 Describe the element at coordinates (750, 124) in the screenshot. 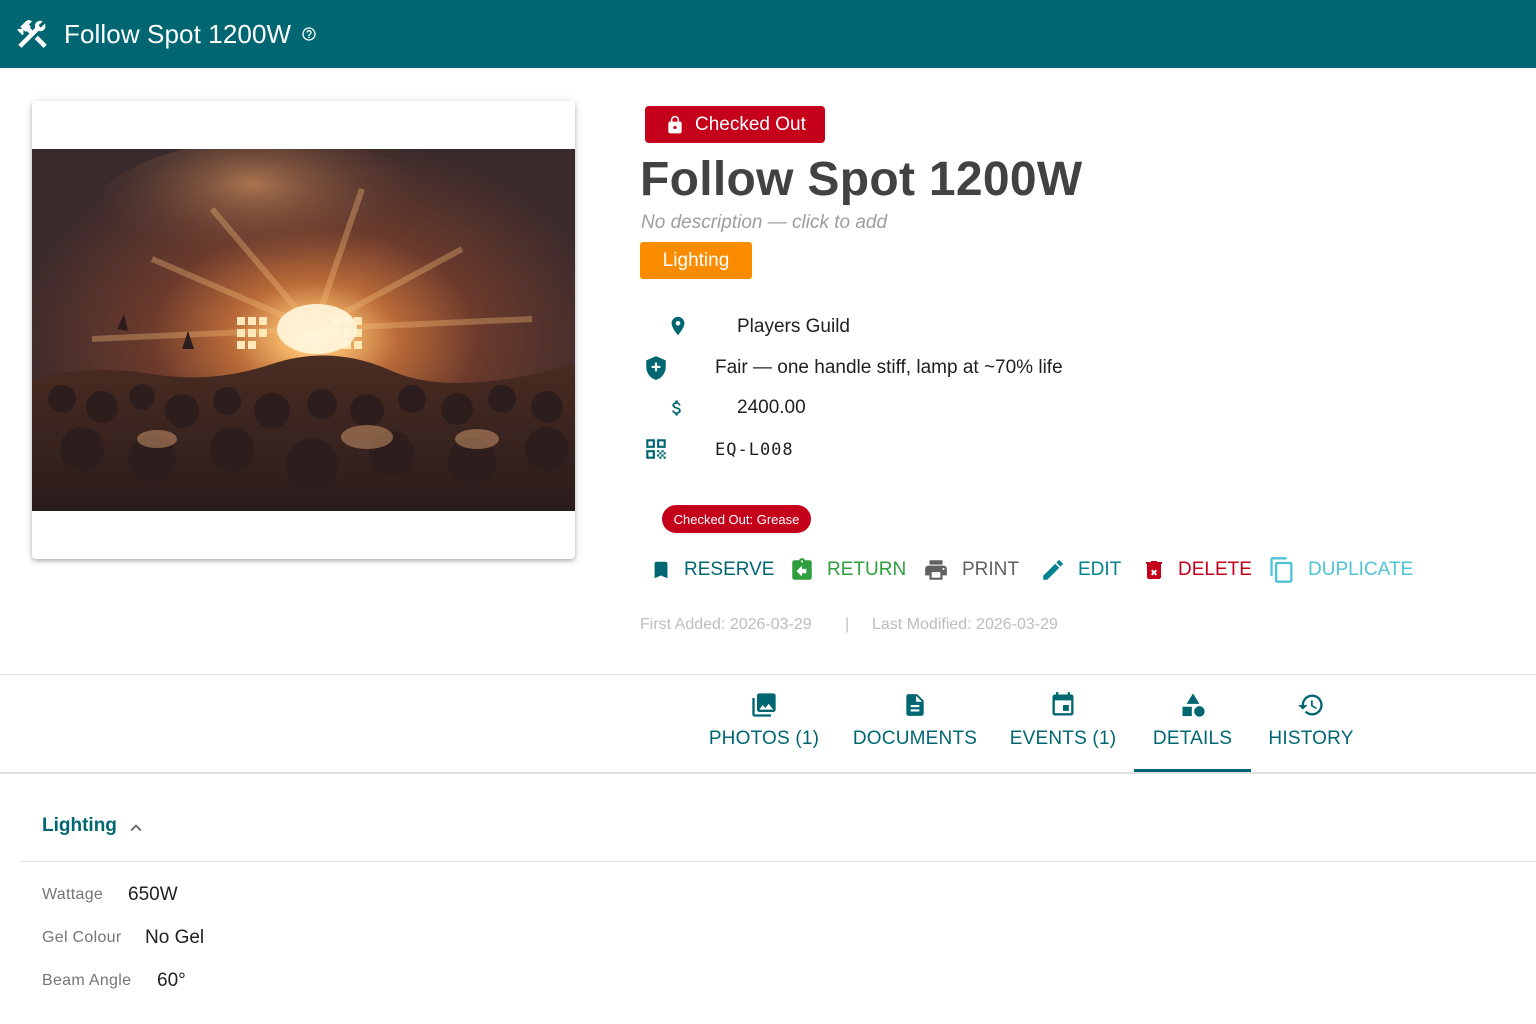

I see `status-label: Checked Out` at that location.